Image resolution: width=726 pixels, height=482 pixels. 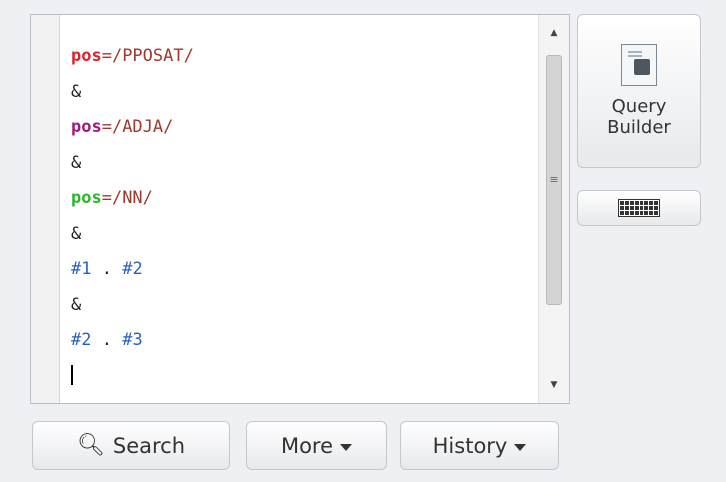 I want to click on scroll-thumb: ≡, so click(x=554, y=180).